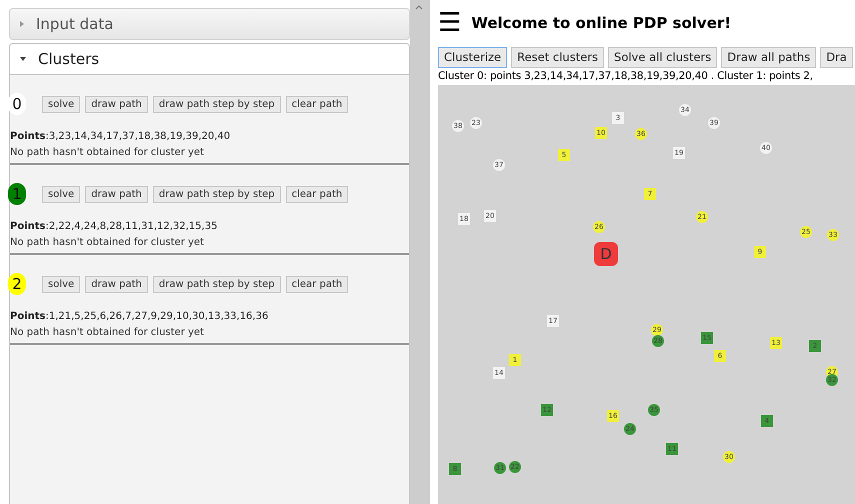 The height and width of the screenshot is (504, 855). Describe the element at coordinates (114, 227) in the screenshot. I see `cluster-points: Points:2,22,4,24,8,28,11,31,12,32,15,35` at that location.